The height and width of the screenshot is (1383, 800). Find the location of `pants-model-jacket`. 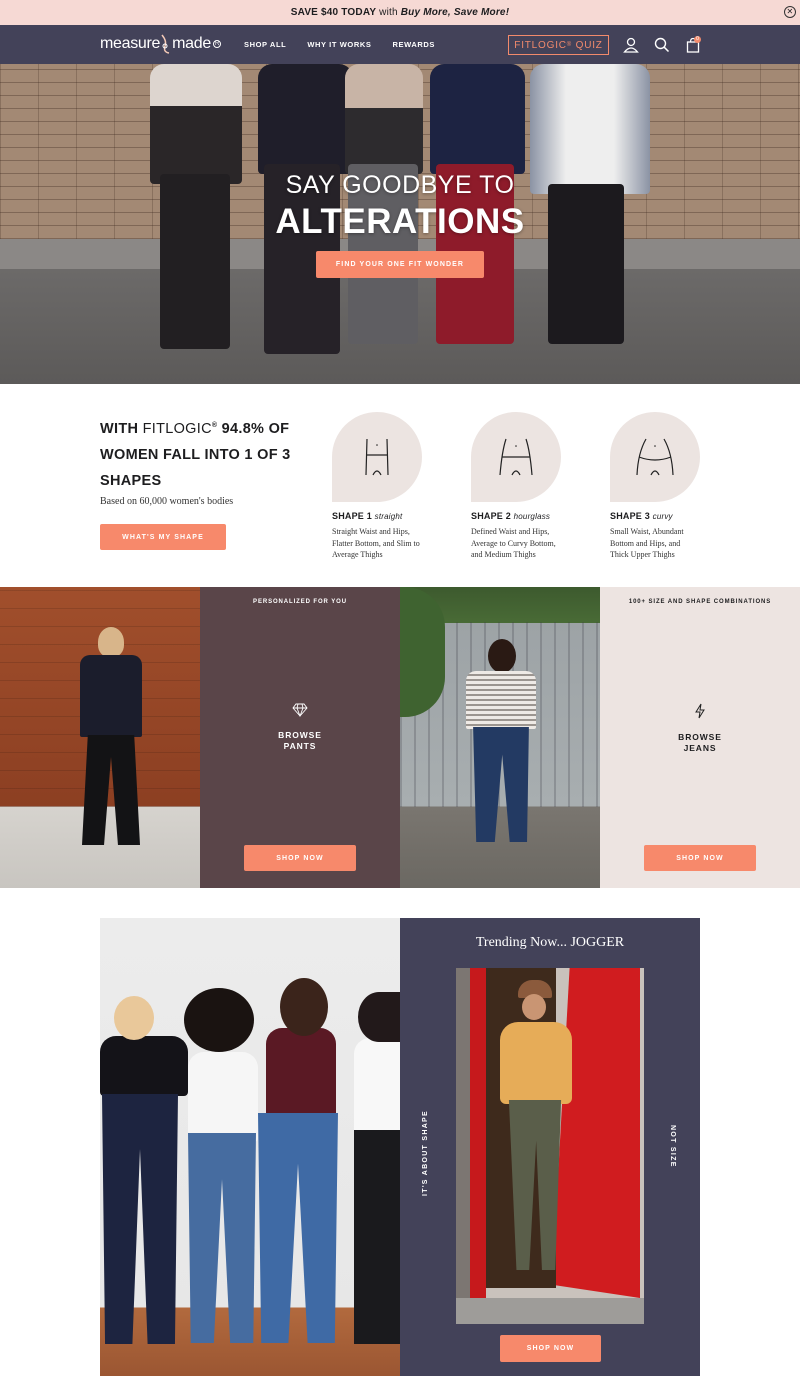

pants-model-jacket is located at coordinates (111, 696).